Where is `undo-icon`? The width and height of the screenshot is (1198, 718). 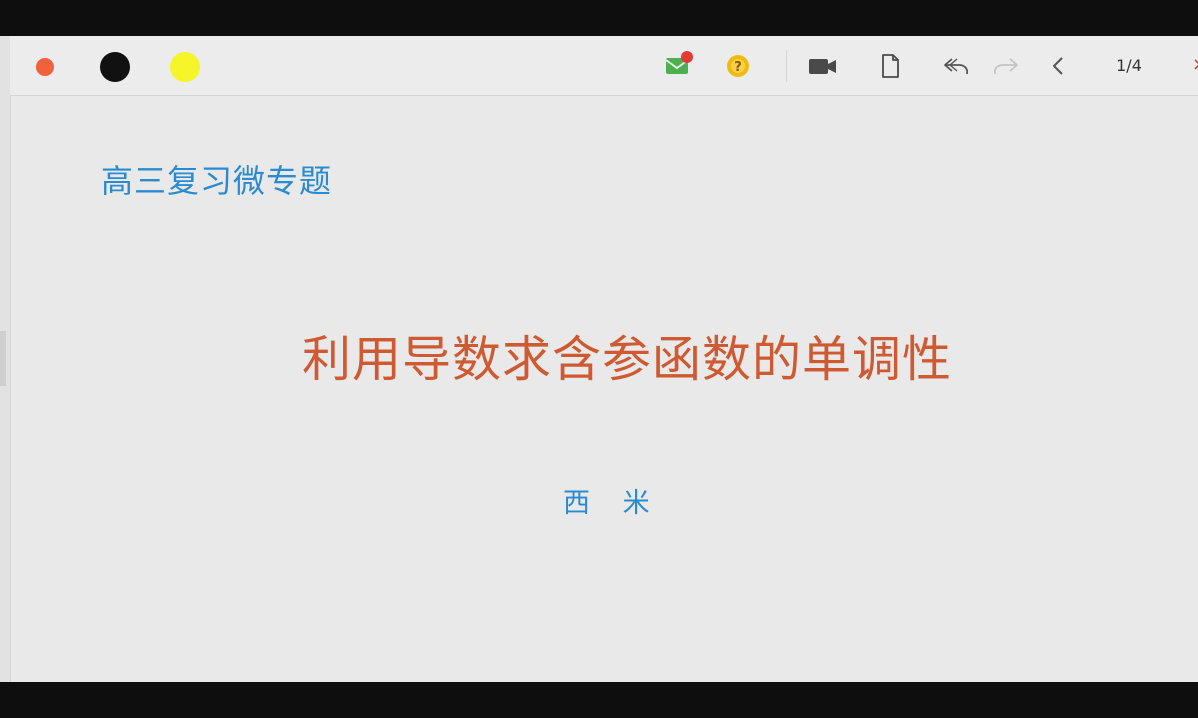 undo-icon is located at coordinates (956, 66).